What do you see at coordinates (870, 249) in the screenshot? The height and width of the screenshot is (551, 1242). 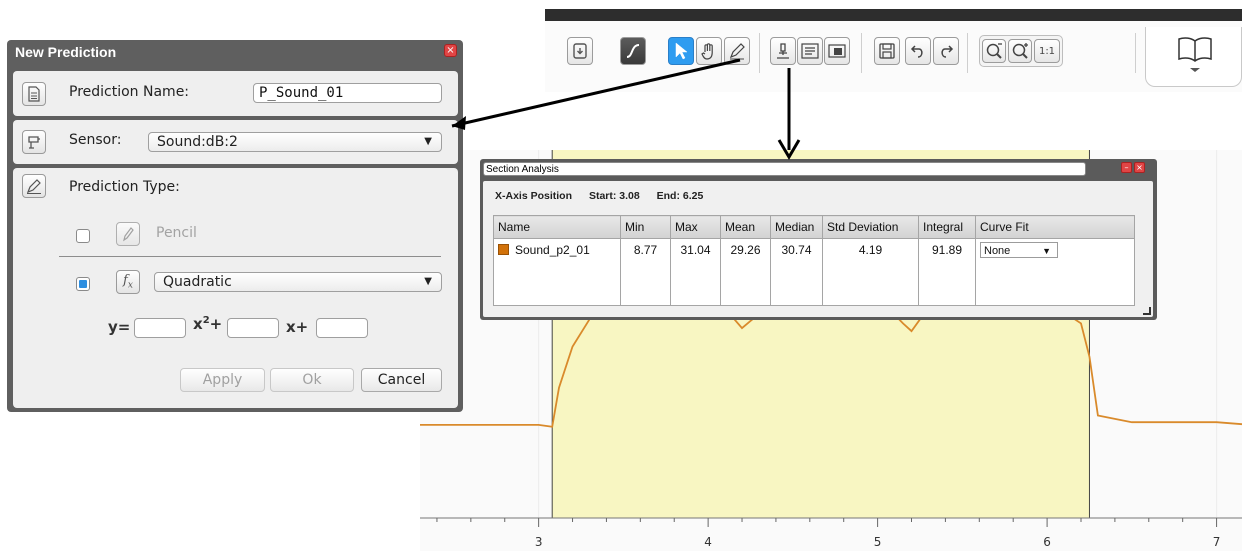 I see `cell-std-deviation: 4.19` at bounding box center [870, 249].